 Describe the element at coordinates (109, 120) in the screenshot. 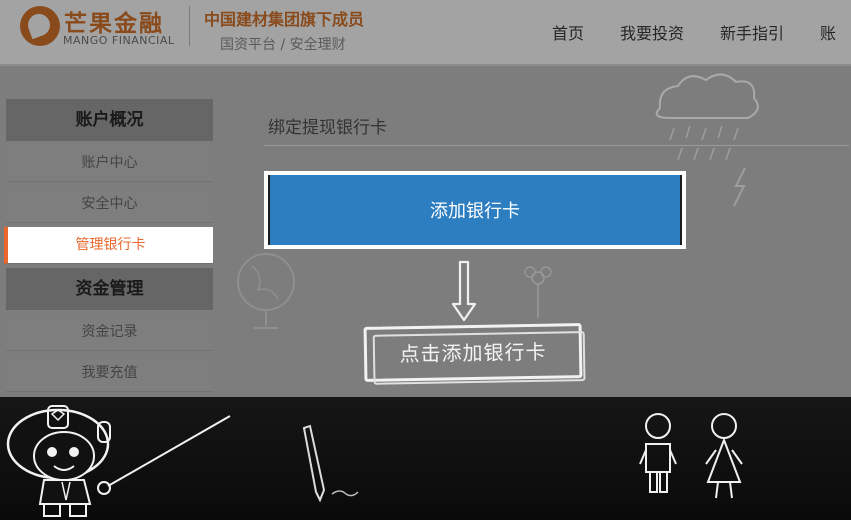

I see `sidebar-heading-account-overview: 账户概况` at that location.